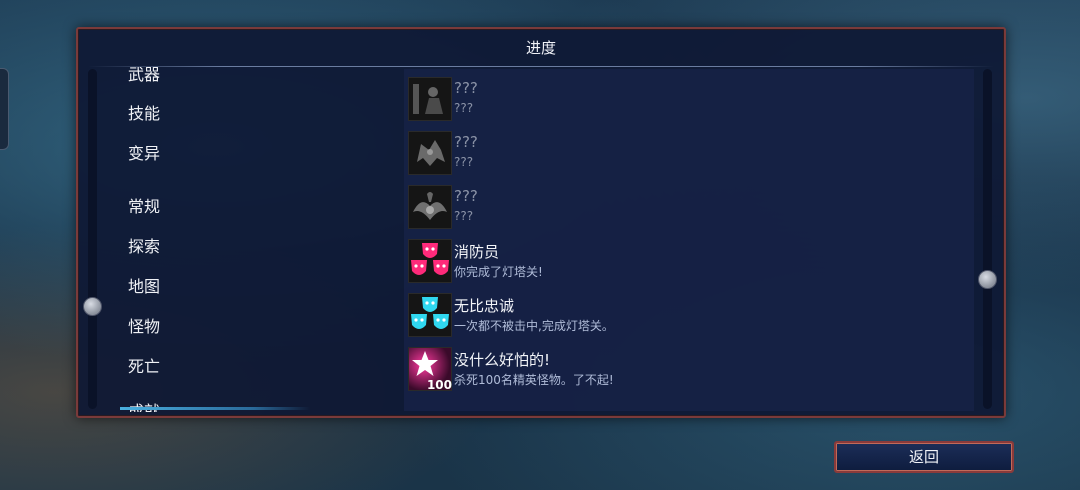  I want to click on locked-figure-icon, so click(430, 99).